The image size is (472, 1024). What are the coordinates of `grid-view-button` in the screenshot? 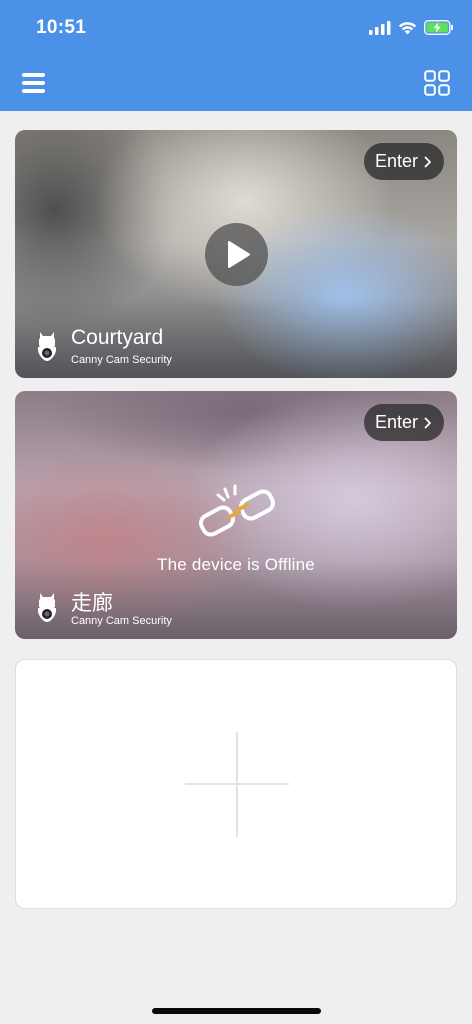 It's located at (437, 83).